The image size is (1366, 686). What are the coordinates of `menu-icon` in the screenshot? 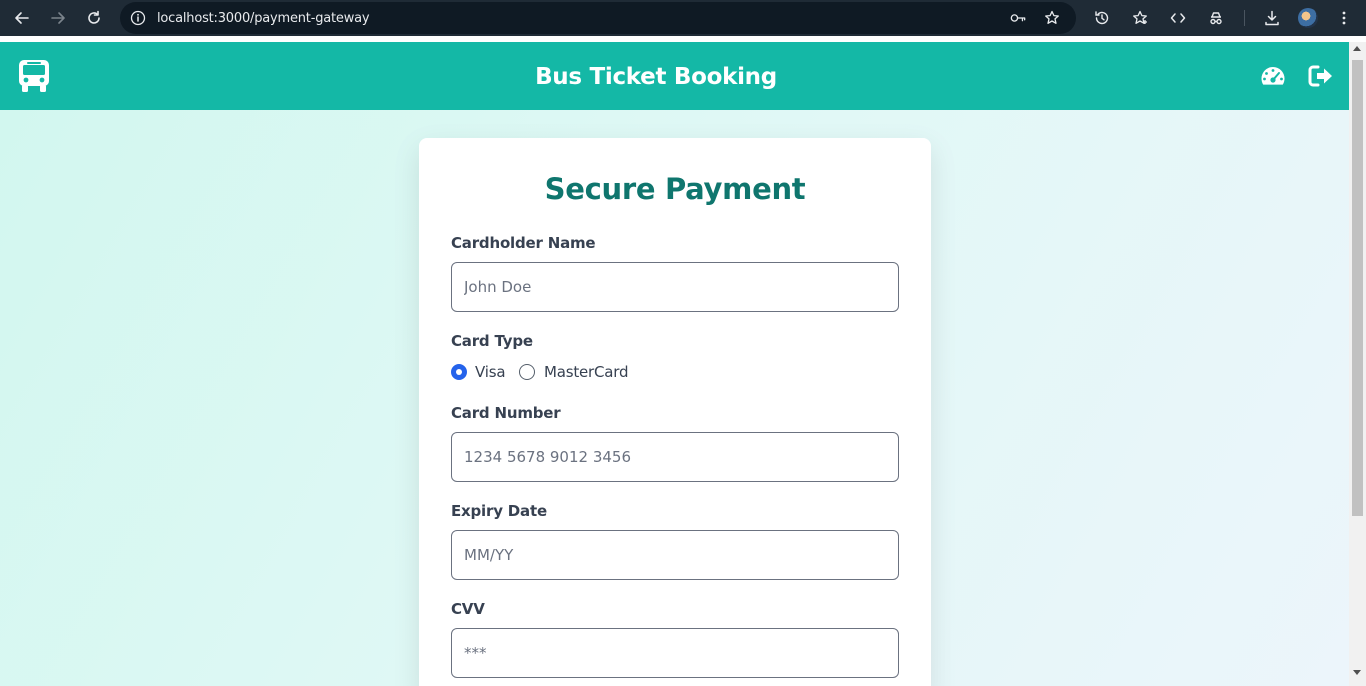 It's located at (1344, 18).